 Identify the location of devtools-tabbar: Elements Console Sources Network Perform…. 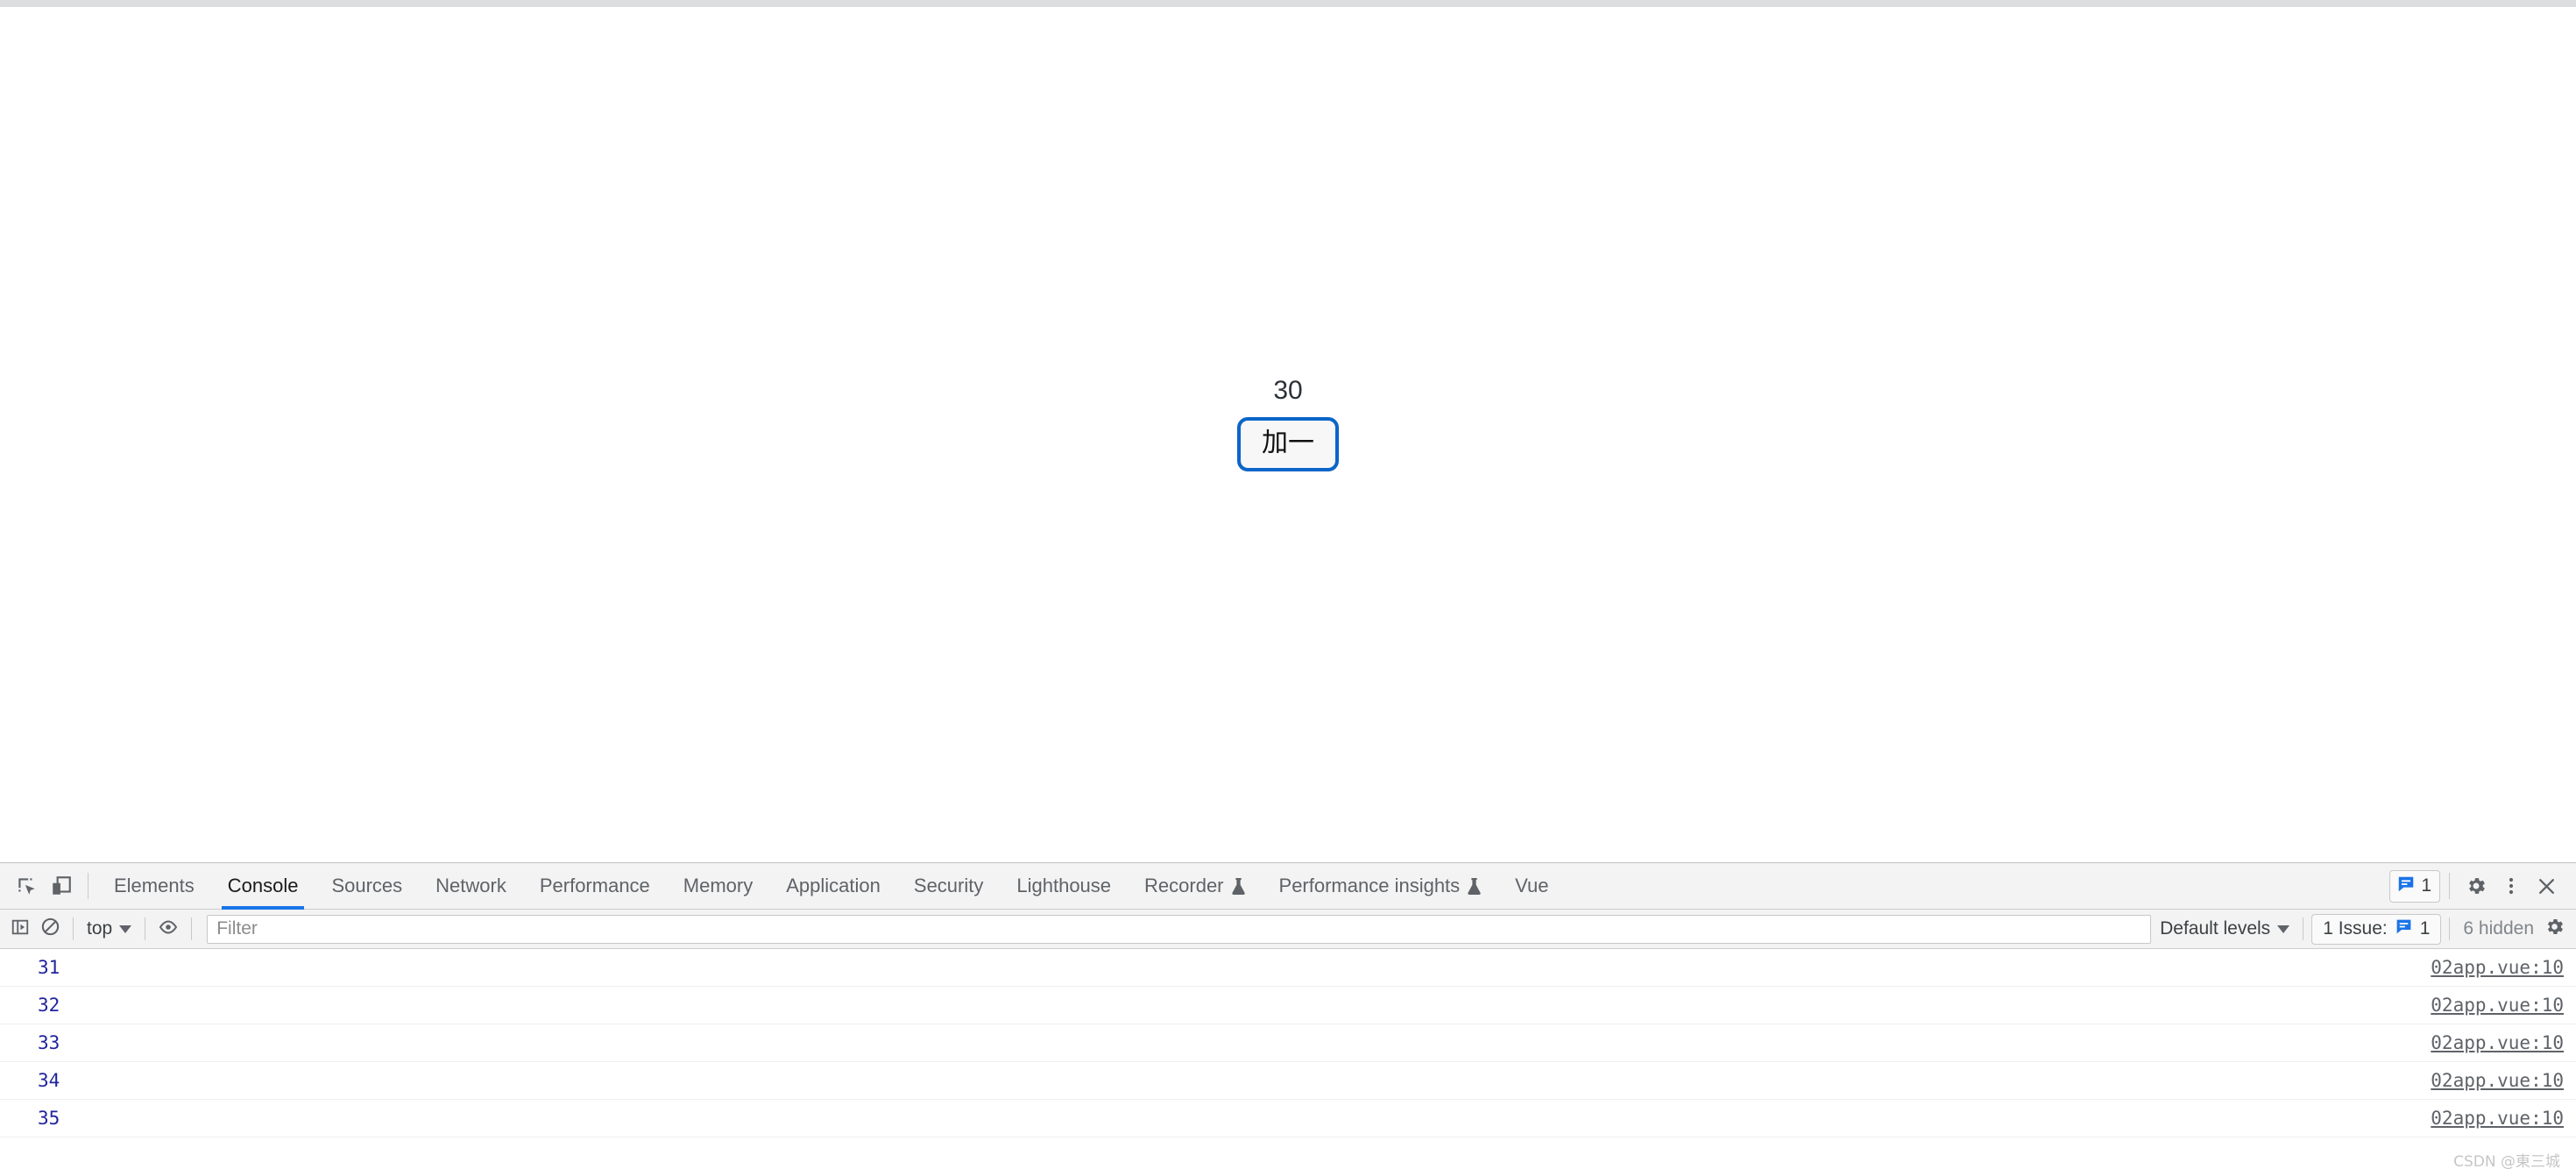
(1288, 887).